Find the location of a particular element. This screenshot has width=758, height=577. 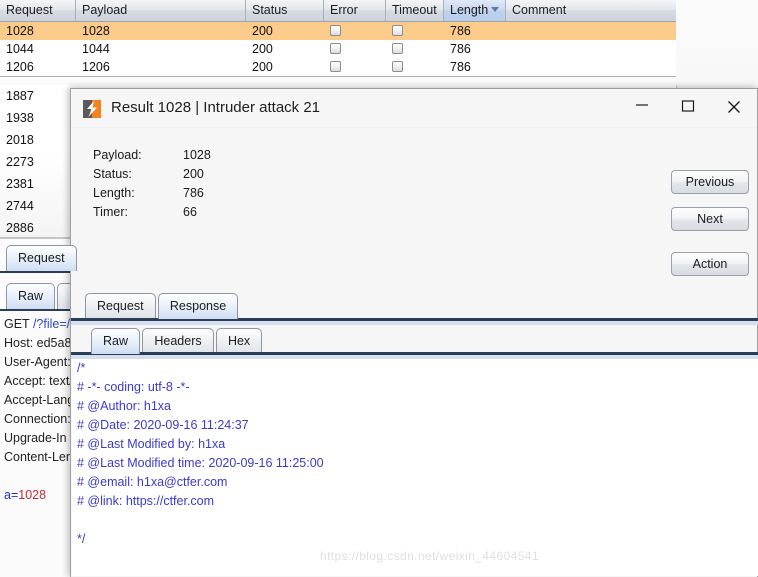

next-button: Next is located at coordinates (710, 219).